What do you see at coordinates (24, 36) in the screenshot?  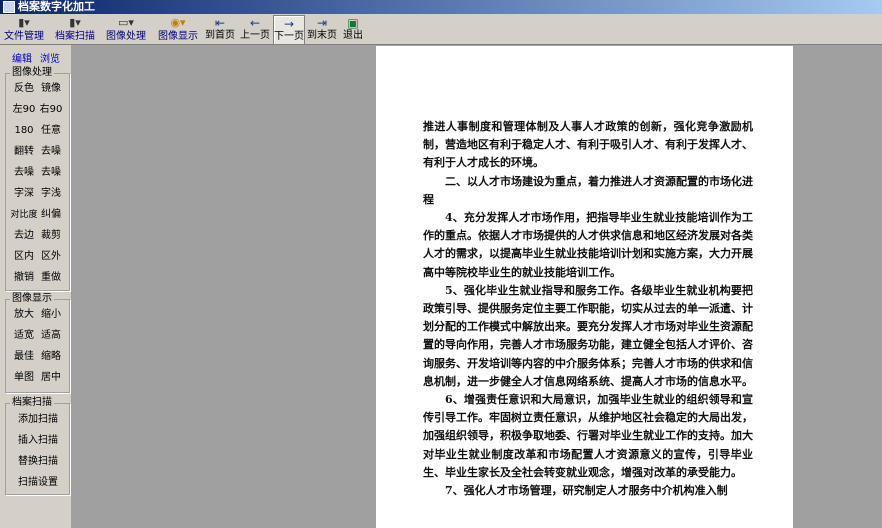 I see `menu-label: 文件管理` at bounding box center [24, 36].